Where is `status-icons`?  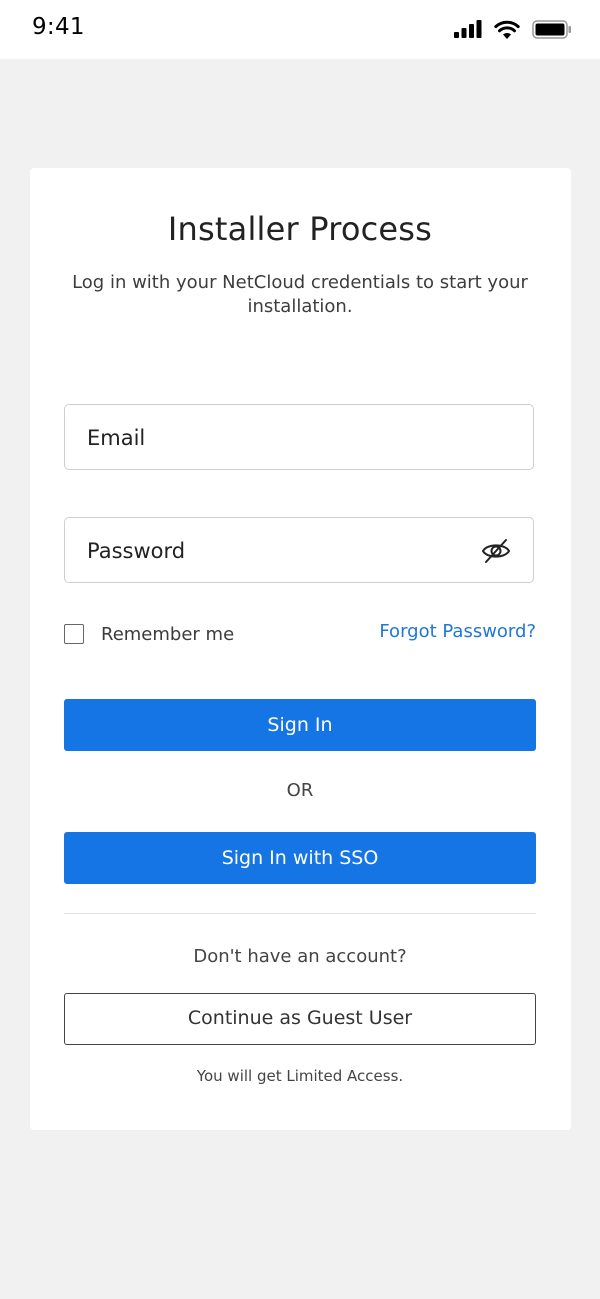
status-icons is located at coordinates (513, 29).